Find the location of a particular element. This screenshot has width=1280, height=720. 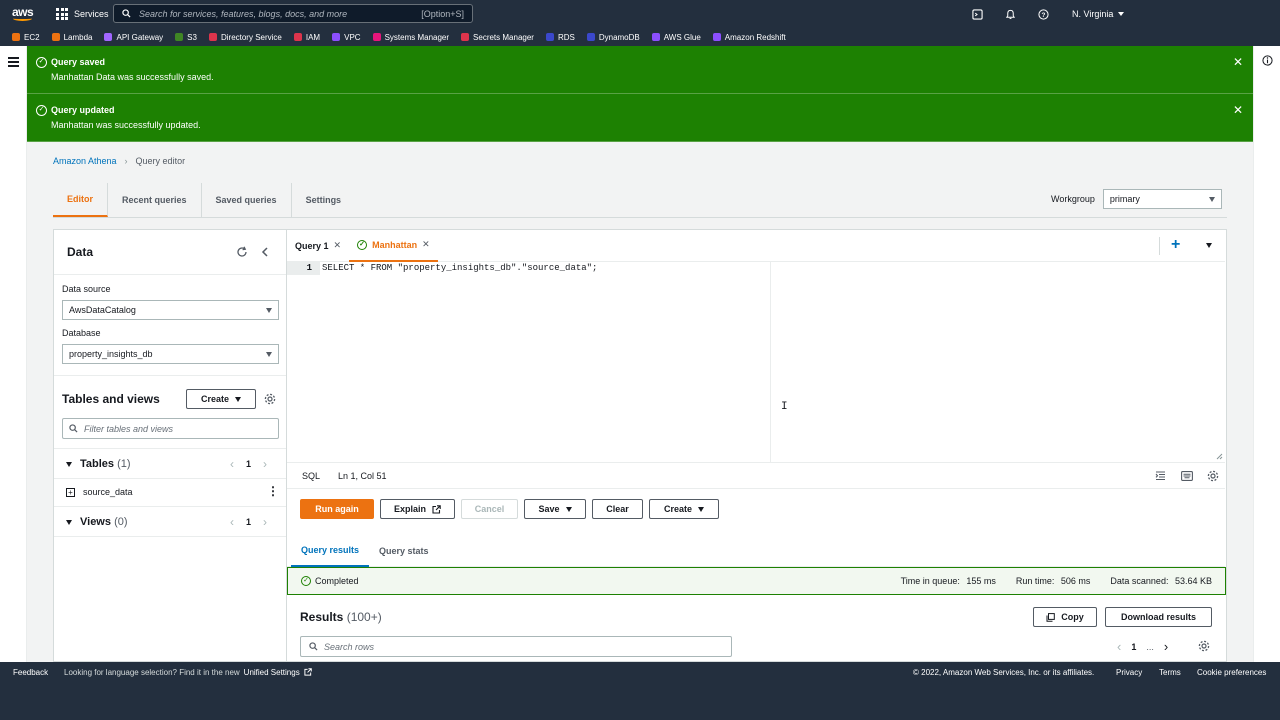

favorite-systems-manager: Systems Manager is located at coordinates (410, 37).